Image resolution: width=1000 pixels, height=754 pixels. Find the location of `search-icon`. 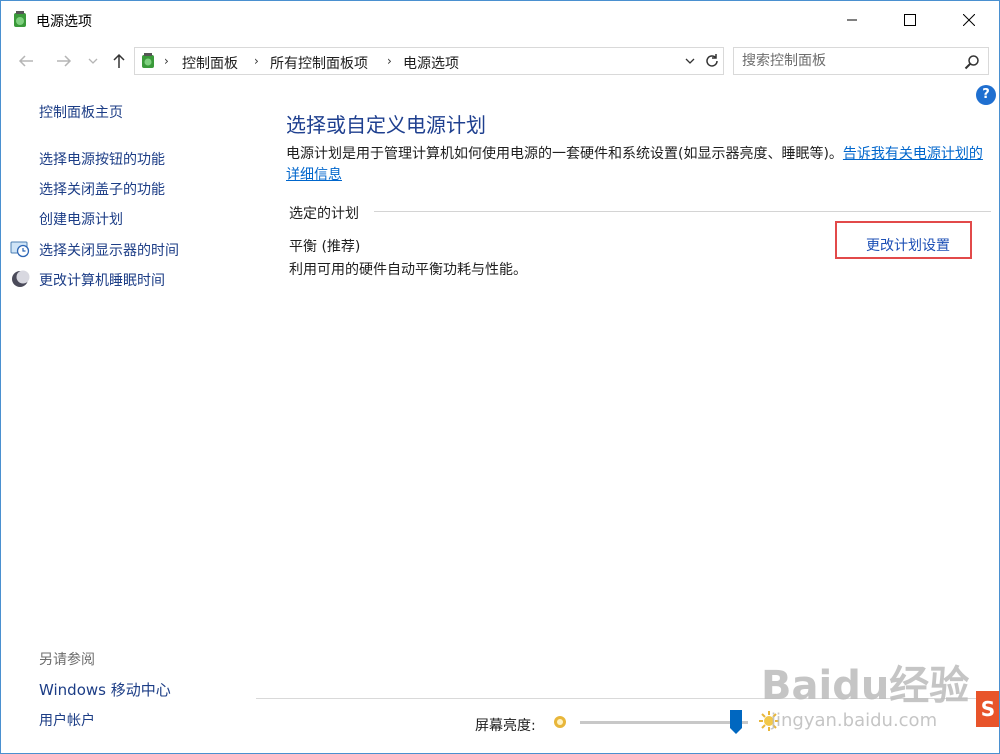

search-icon is located at coordinates (972, 62).